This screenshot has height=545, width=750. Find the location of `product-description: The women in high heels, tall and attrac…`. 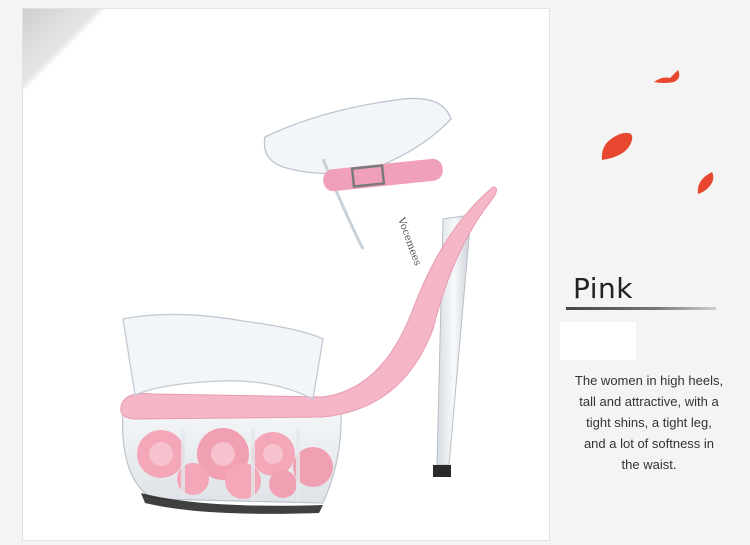

product-description: The women in high heels, tall and attrac… is located at coordinates (649, 422).